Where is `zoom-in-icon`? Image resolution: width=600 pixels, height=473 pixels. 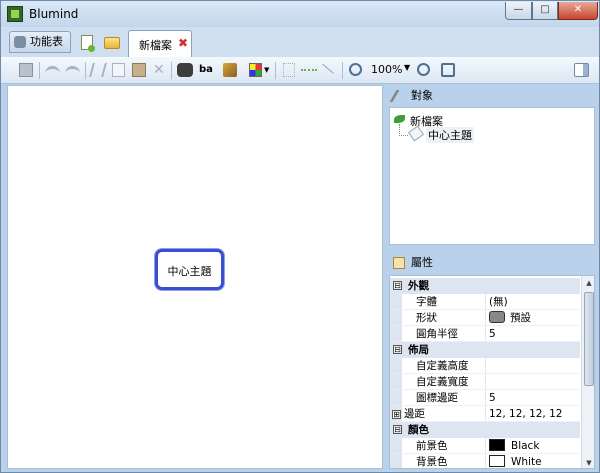
zoom-in-icon is located at coordinates (423, 69).